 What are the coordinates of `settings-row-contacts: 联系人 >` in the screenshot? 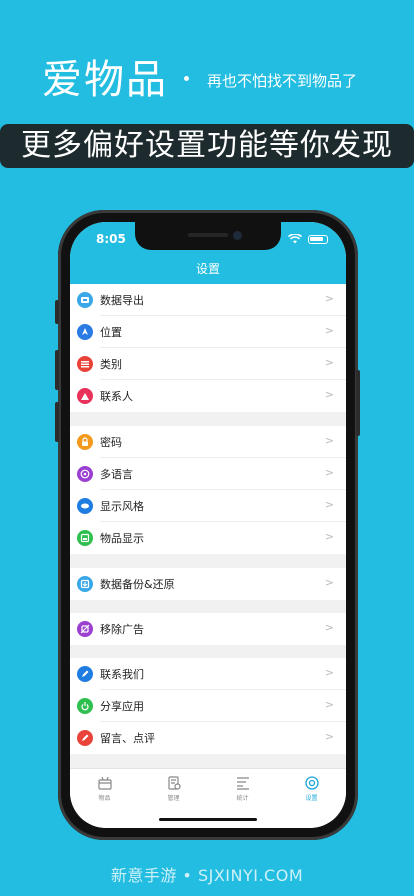 It's located at (208, 396).